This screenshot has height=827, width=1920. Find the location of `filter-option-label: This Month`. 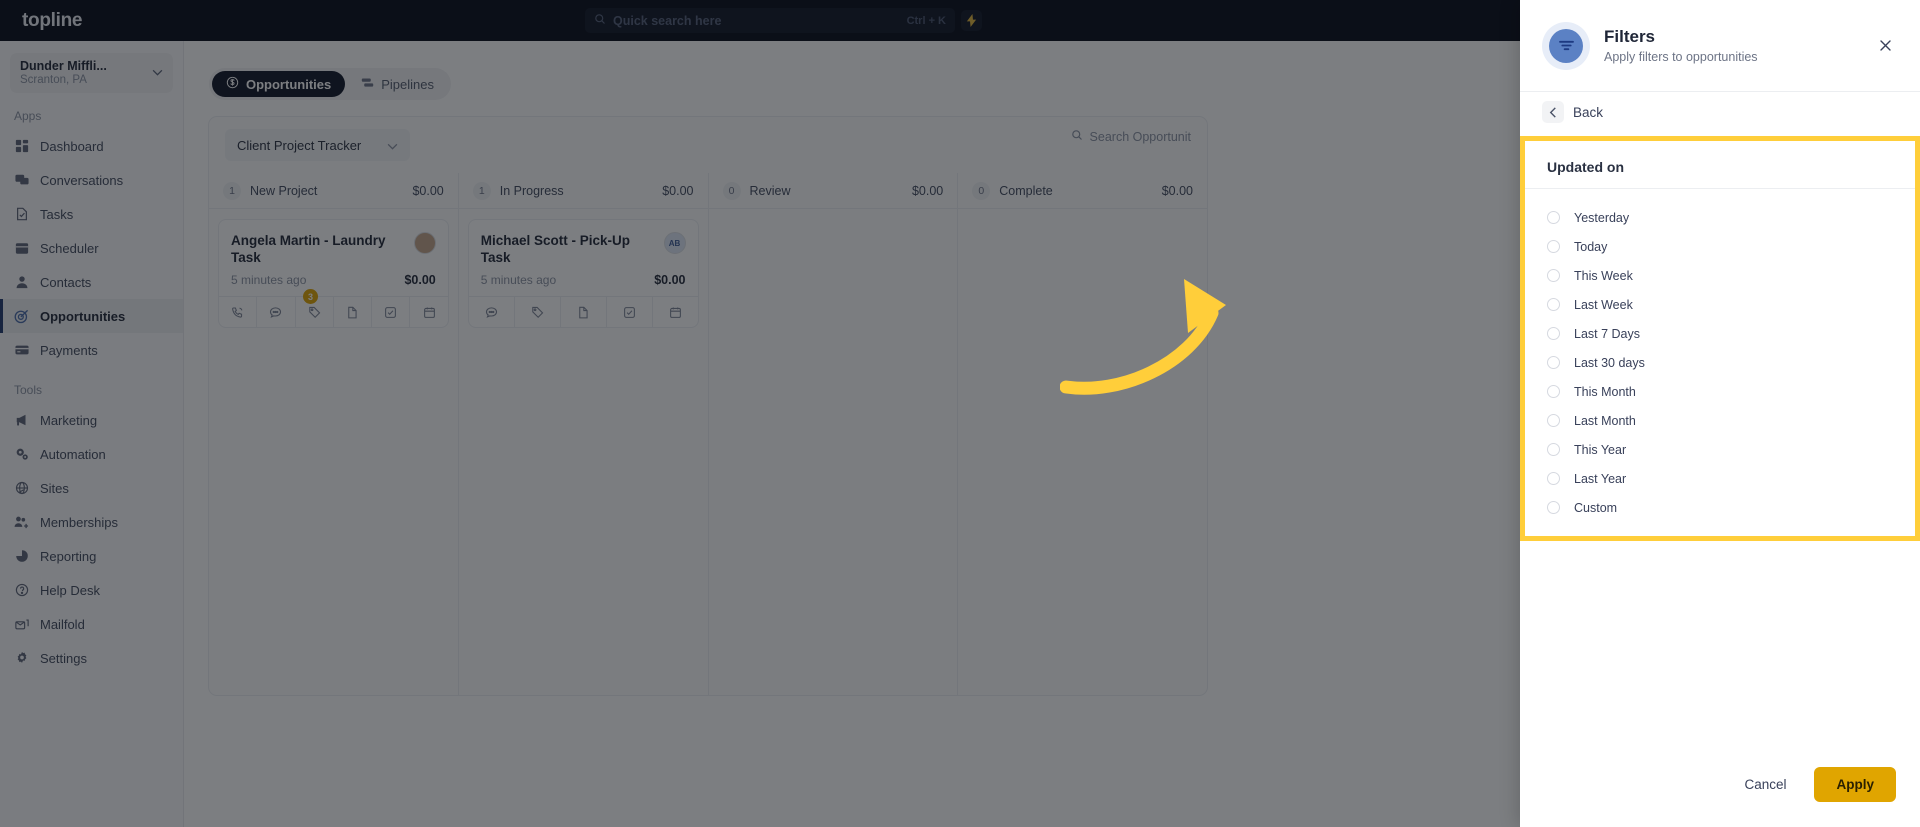

filter-option-label: This Month is located at coordinates (1605, 391).